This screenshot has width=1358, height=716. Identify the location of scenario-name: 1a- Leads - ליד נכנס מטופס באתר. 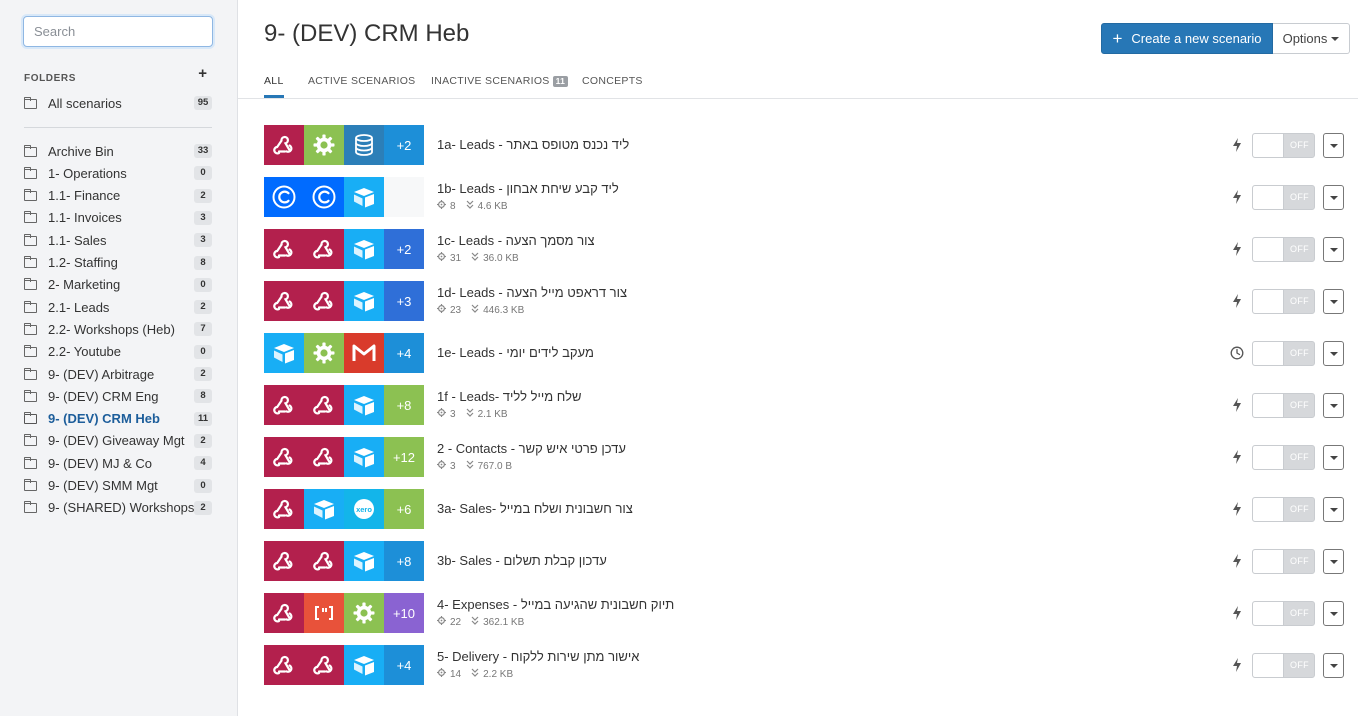
(533, 144).